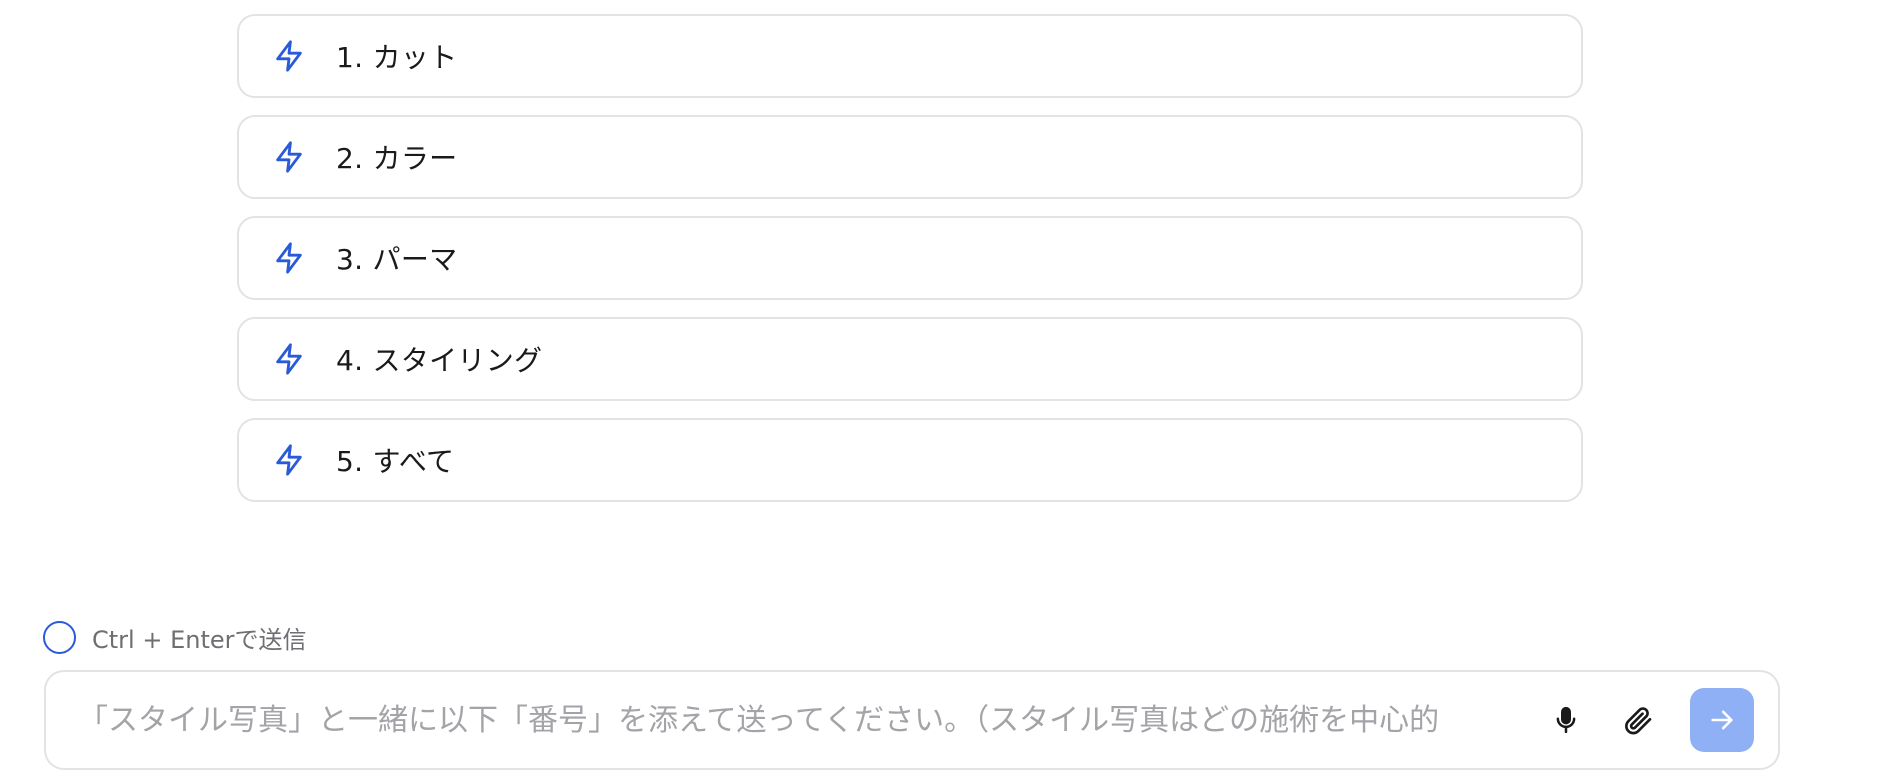  Describe the element at coordinates (1638, 720) in the screenshot. I see `paperclip-icon` at that location.